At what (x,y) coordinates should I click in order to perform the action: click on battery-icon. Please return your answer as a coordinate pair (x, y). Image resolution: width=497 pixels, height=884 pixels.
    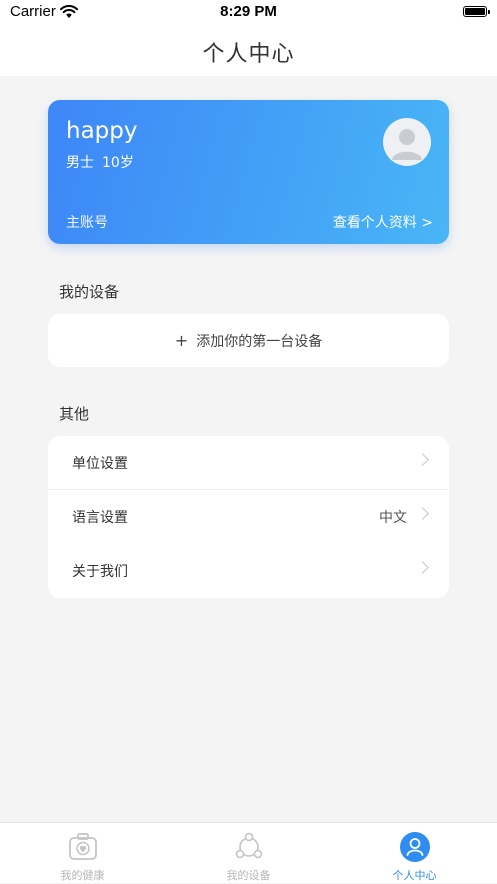
    Looking at the image, I should click on (476, 11).